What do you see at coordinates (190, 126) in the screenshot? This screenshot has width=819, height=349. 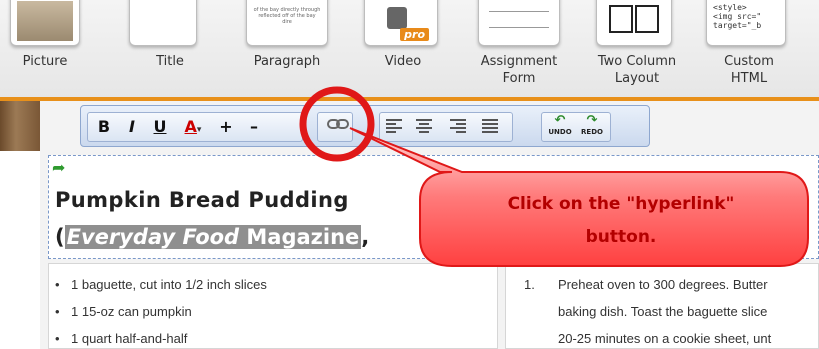 I see `font-color-letter: A` at bounding box center [190, 126].